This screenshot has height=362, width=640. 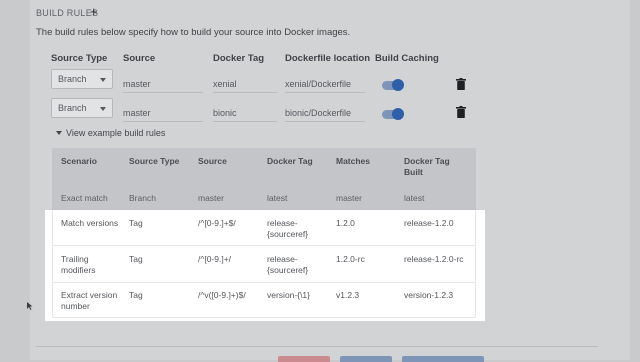 What do you see at coordinates (429, 223) in the screenshot?
I see `example-cell: release-1.2.0` at bounding box center [429, 223].